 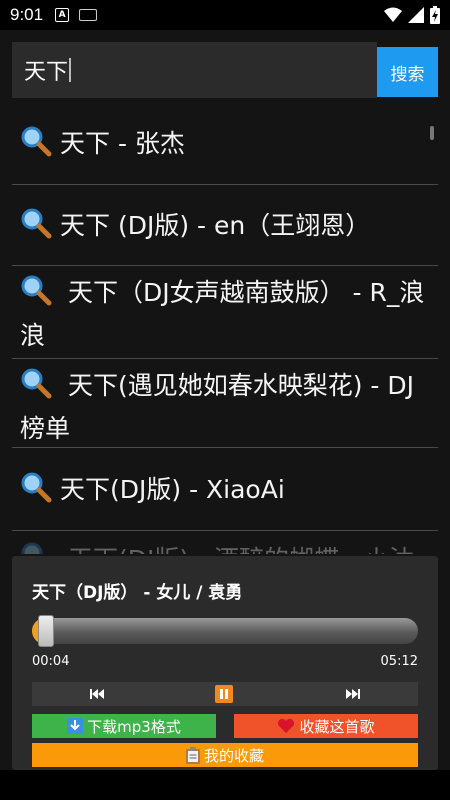 What do you see at coordinates (172, 489) in the screenshot?
I see `list-item-label: 天下(DJ版) - XiaoAi` at bounding box center [172, 489].